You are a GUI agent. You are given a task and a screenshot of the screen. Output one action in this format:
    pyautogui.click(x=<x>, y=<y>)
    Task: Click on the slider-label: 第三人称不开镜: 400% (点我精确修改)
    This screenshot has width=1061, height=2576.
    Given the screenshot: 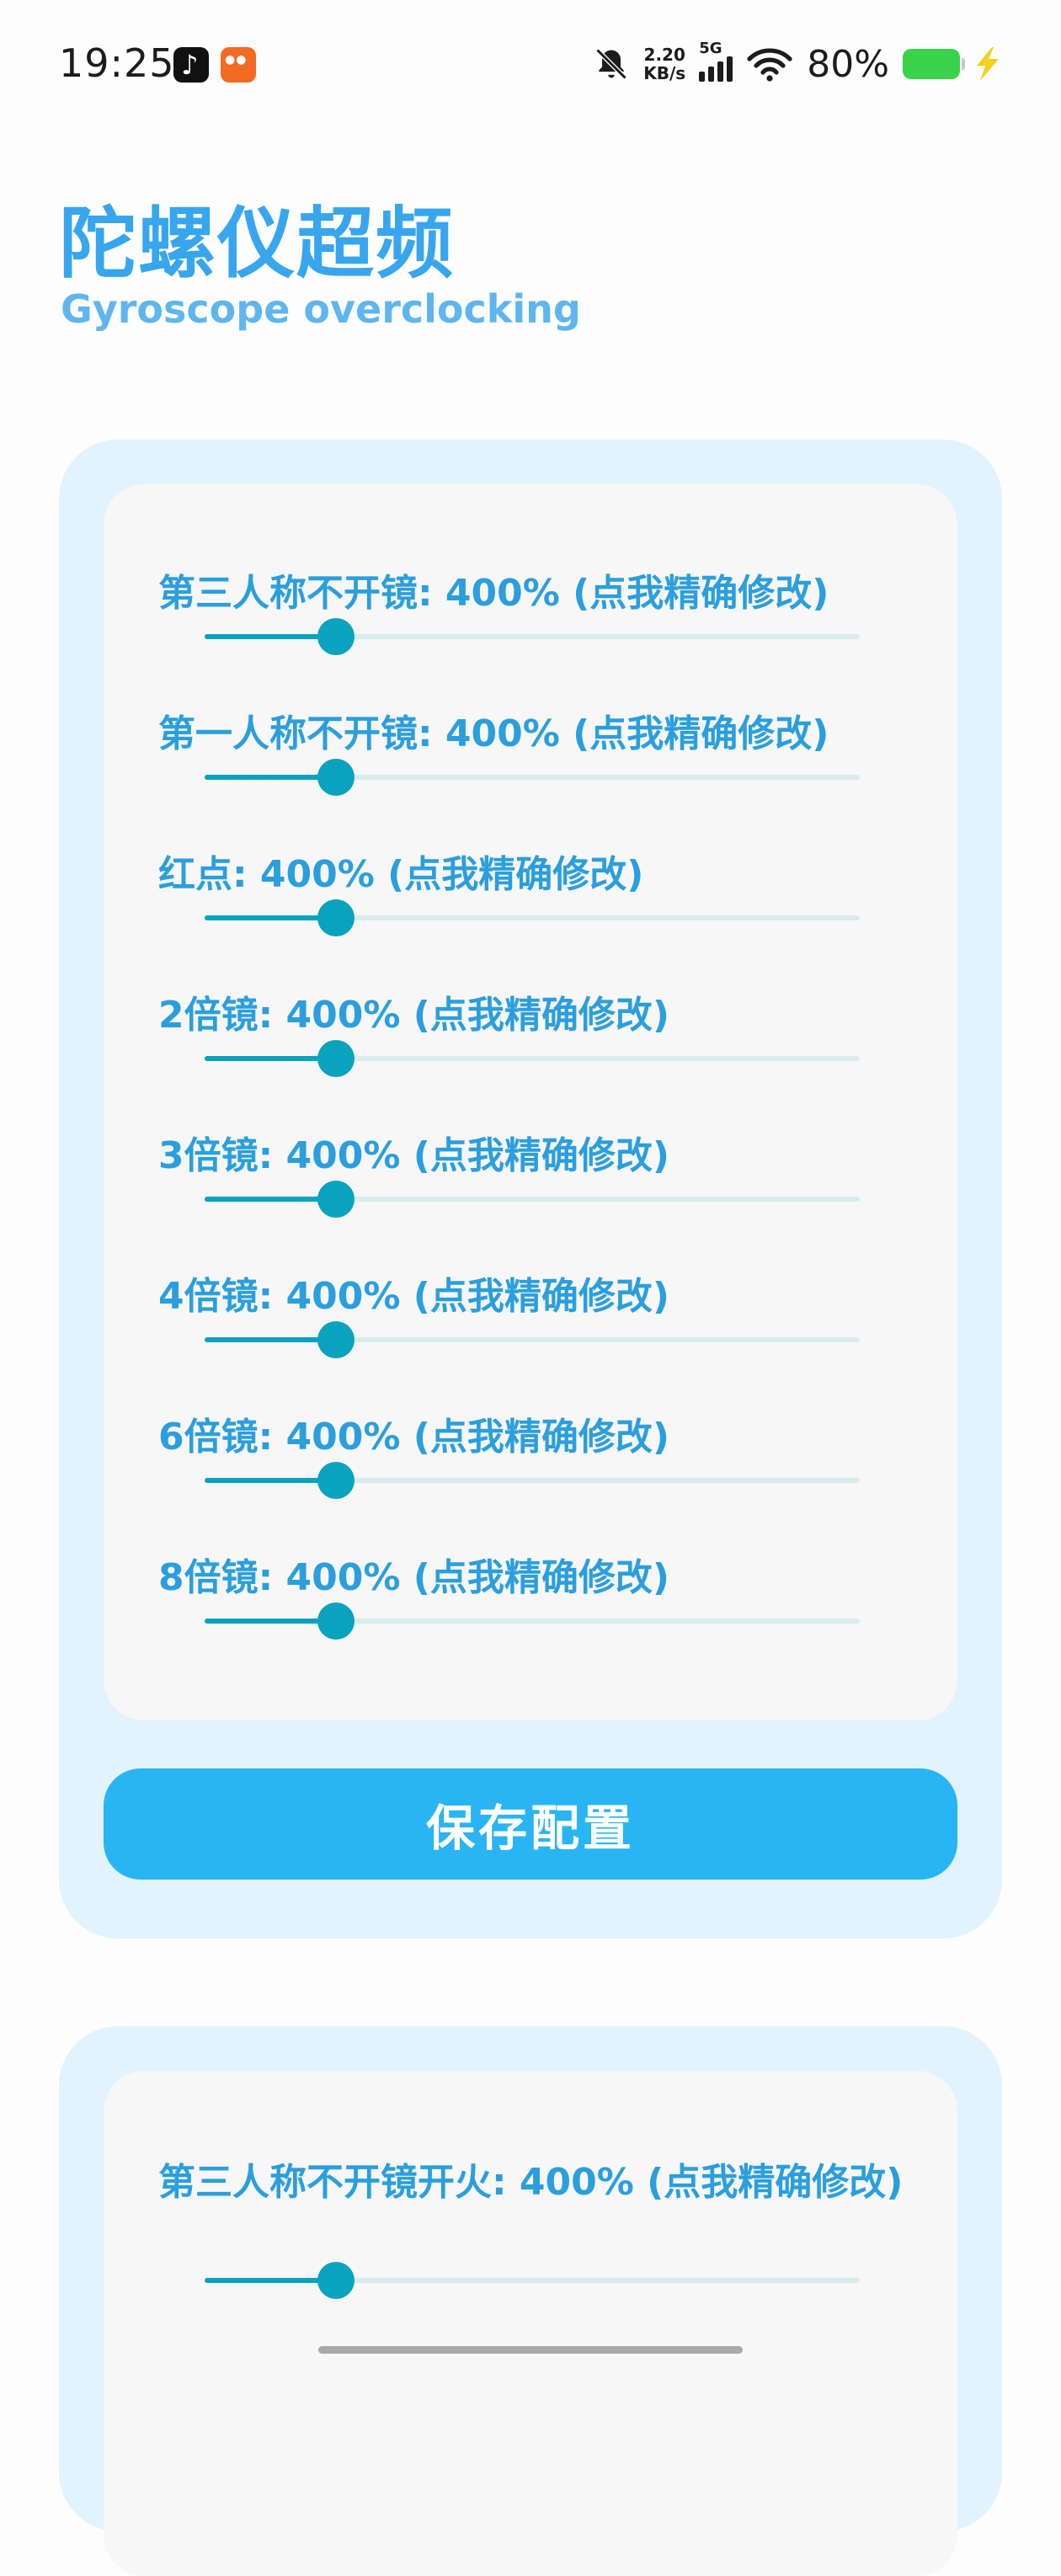 What is the action you would take?
    pyautogui.click(x=537, y=593)
    